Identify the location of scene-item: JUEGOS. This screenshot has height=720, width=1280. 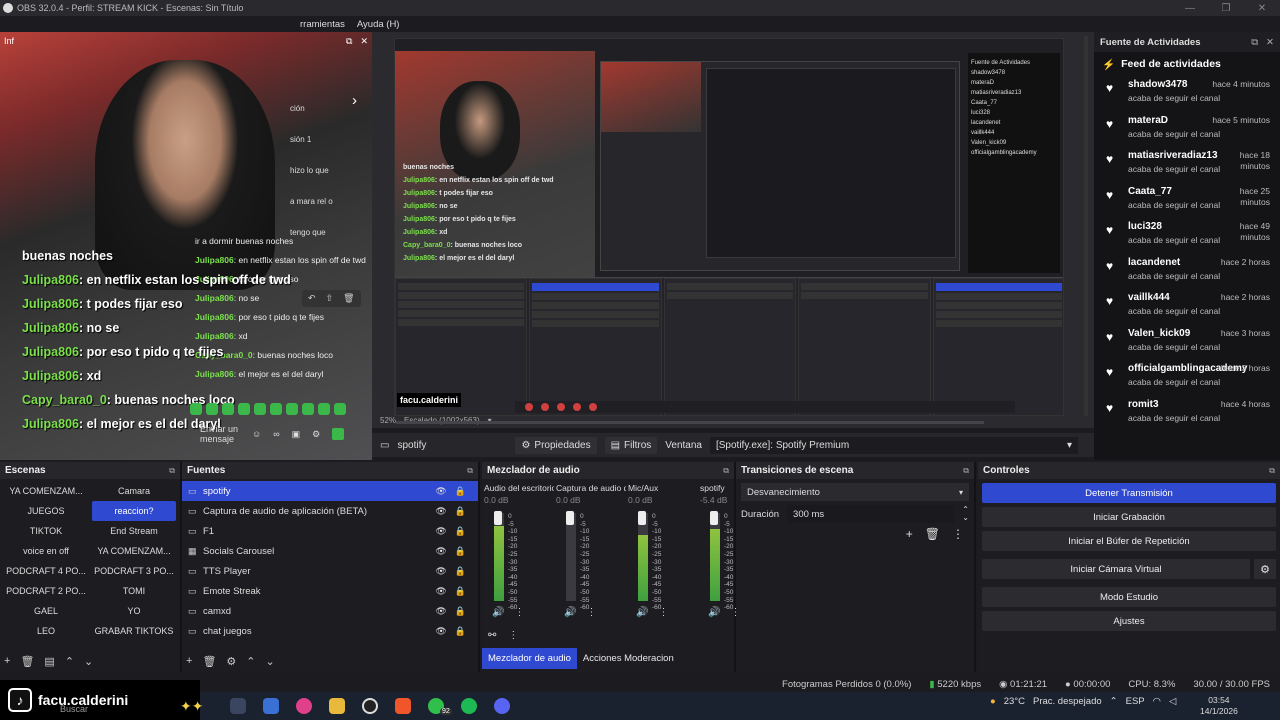
(46, 511).